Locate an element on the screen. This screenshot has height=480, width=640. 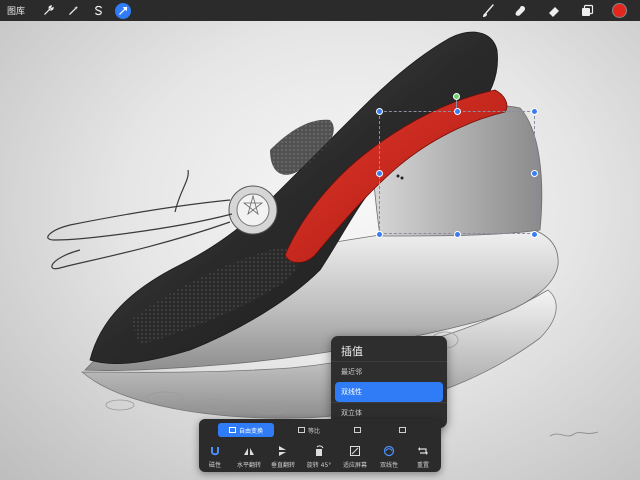
actions-wrench-button is located at coordinates (48, 11).